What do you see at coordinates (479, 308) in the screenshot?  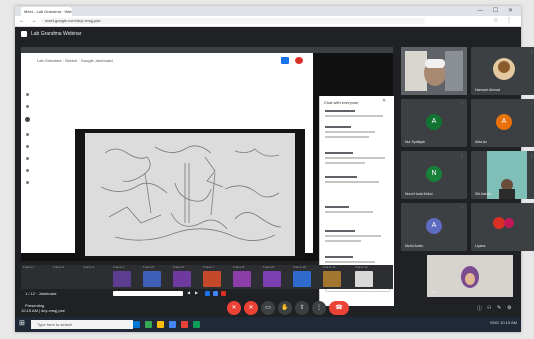 I see `info-icon: ⓘ` at bounding box center [479, 308].